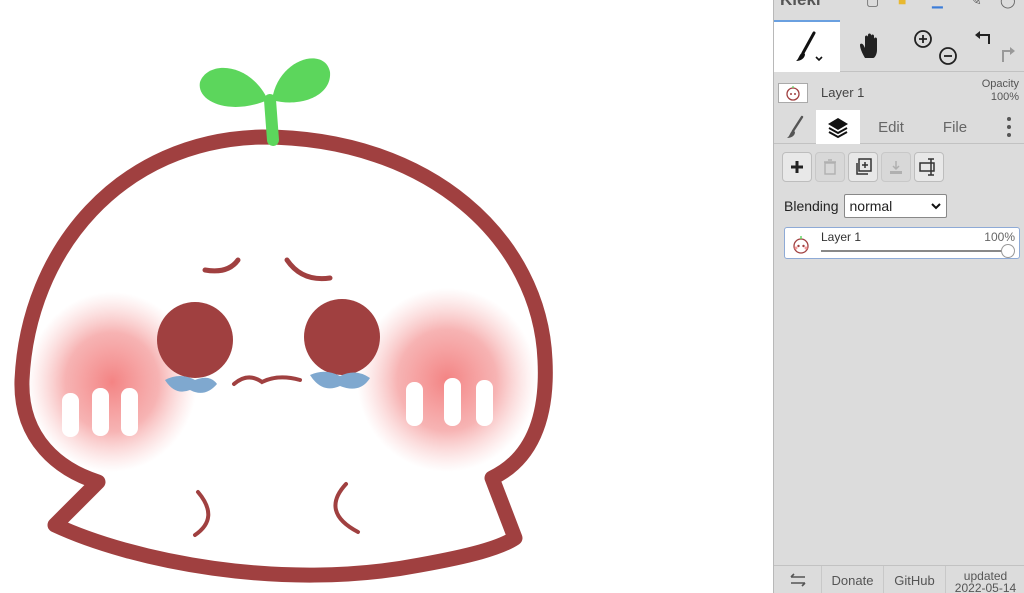  I want to click on layer-opacity-slider, so click(914, 251).